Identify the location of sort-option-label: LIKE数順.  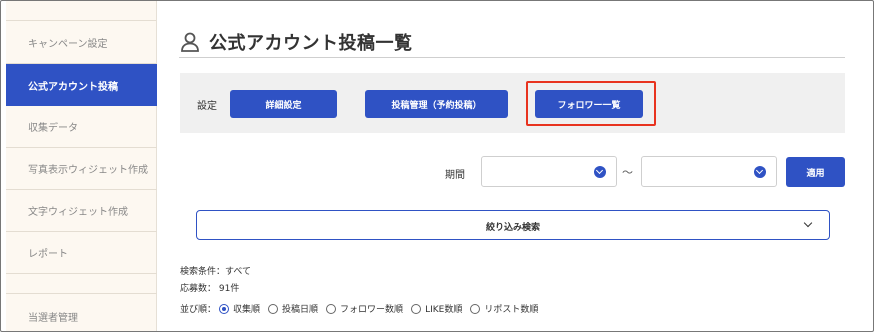
(444, 310).